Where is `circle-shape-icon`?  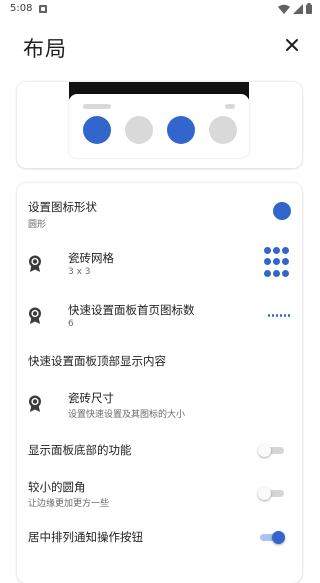 circle-shape-icon is located at coordinates (282, 211).